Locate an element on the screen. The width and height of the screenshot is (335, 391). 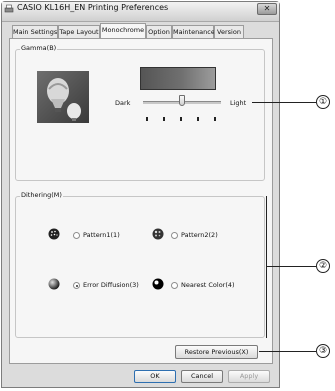
close-button: ✕ is located at coordinates (267, 9).